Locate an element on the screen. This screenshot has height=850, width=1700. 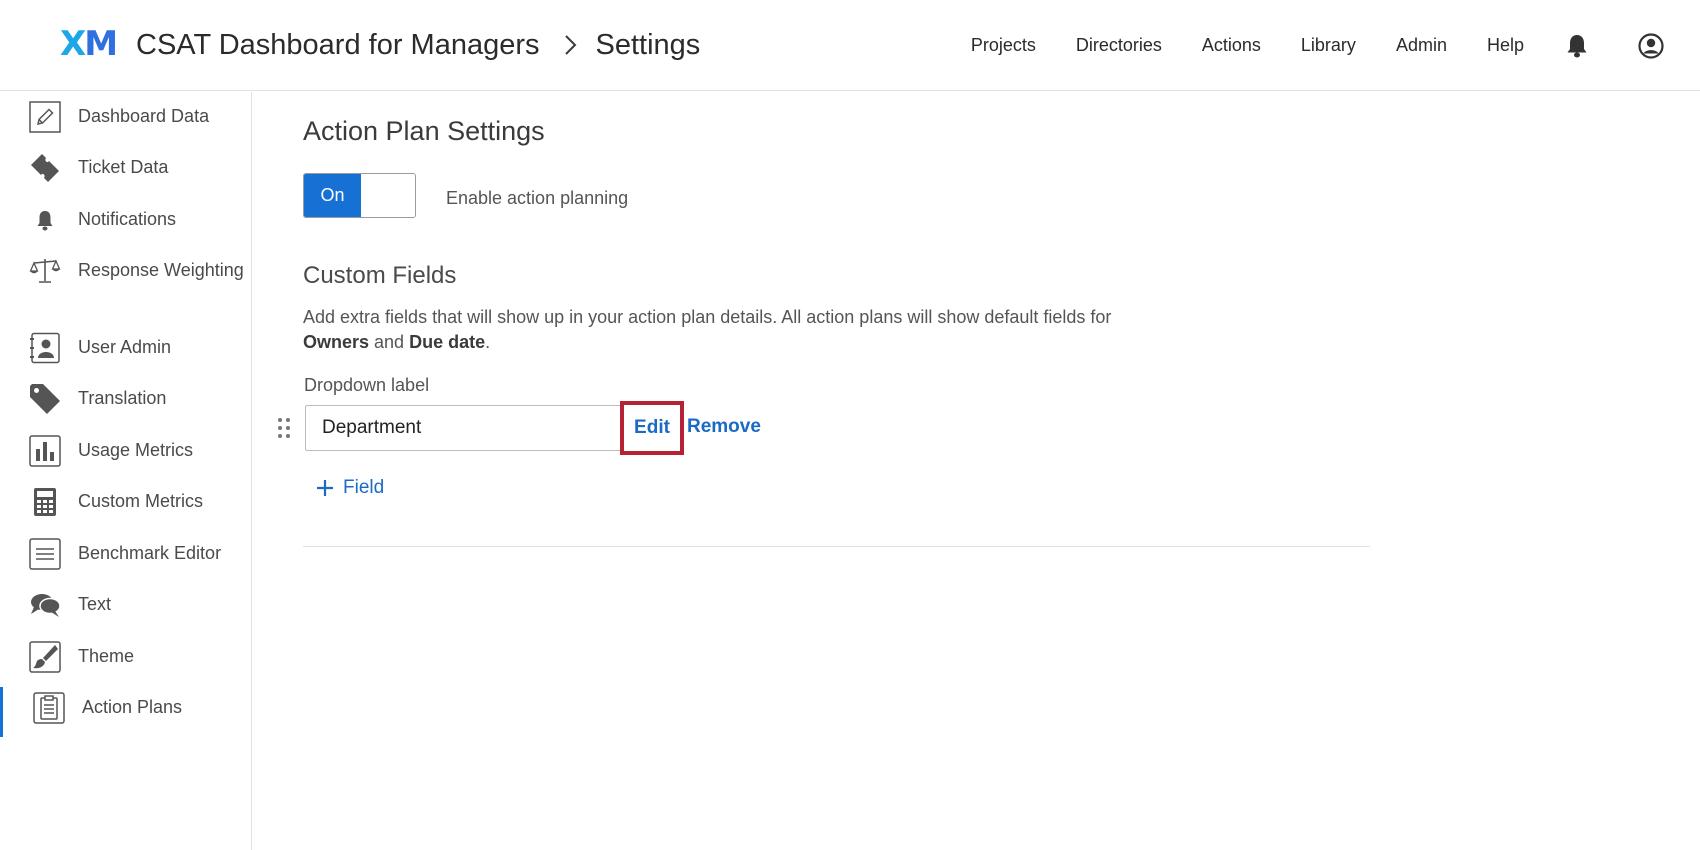
page-title: Action Plan Settings is located at coordinates (424, 131).